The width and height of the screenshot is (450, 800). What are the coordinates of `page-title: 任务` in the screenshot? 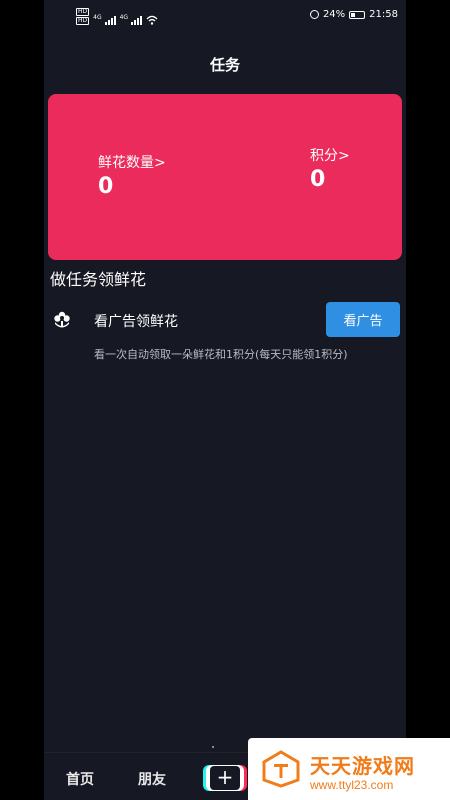 It's located at (224, 65).